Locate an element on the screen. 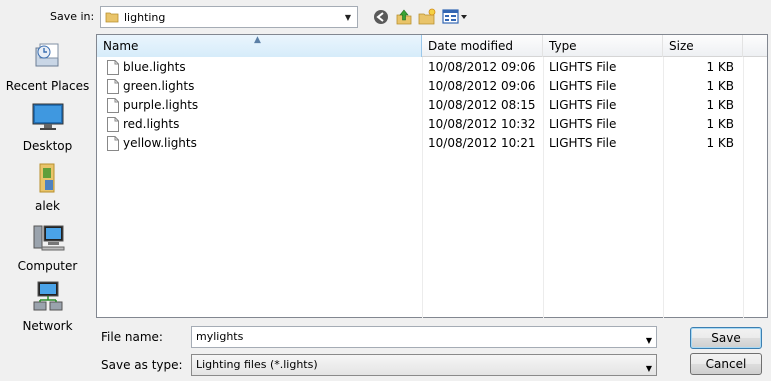 The height and width of the screenshot is (381, 771). column-header: Name ▲ Date modified Type Size is located at coordinates (432, 46).